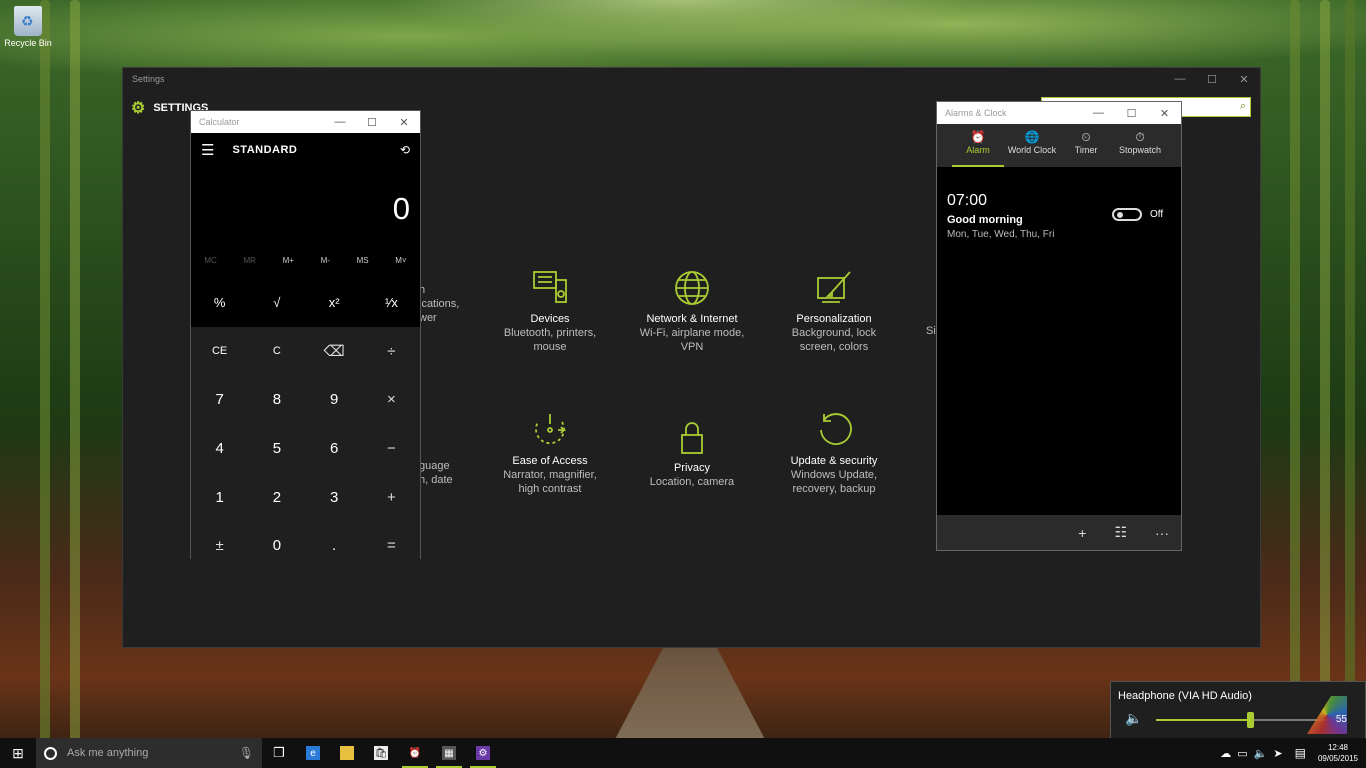  I want to click on tile-privacy: Privacy Location, camera, so click(692, 453).